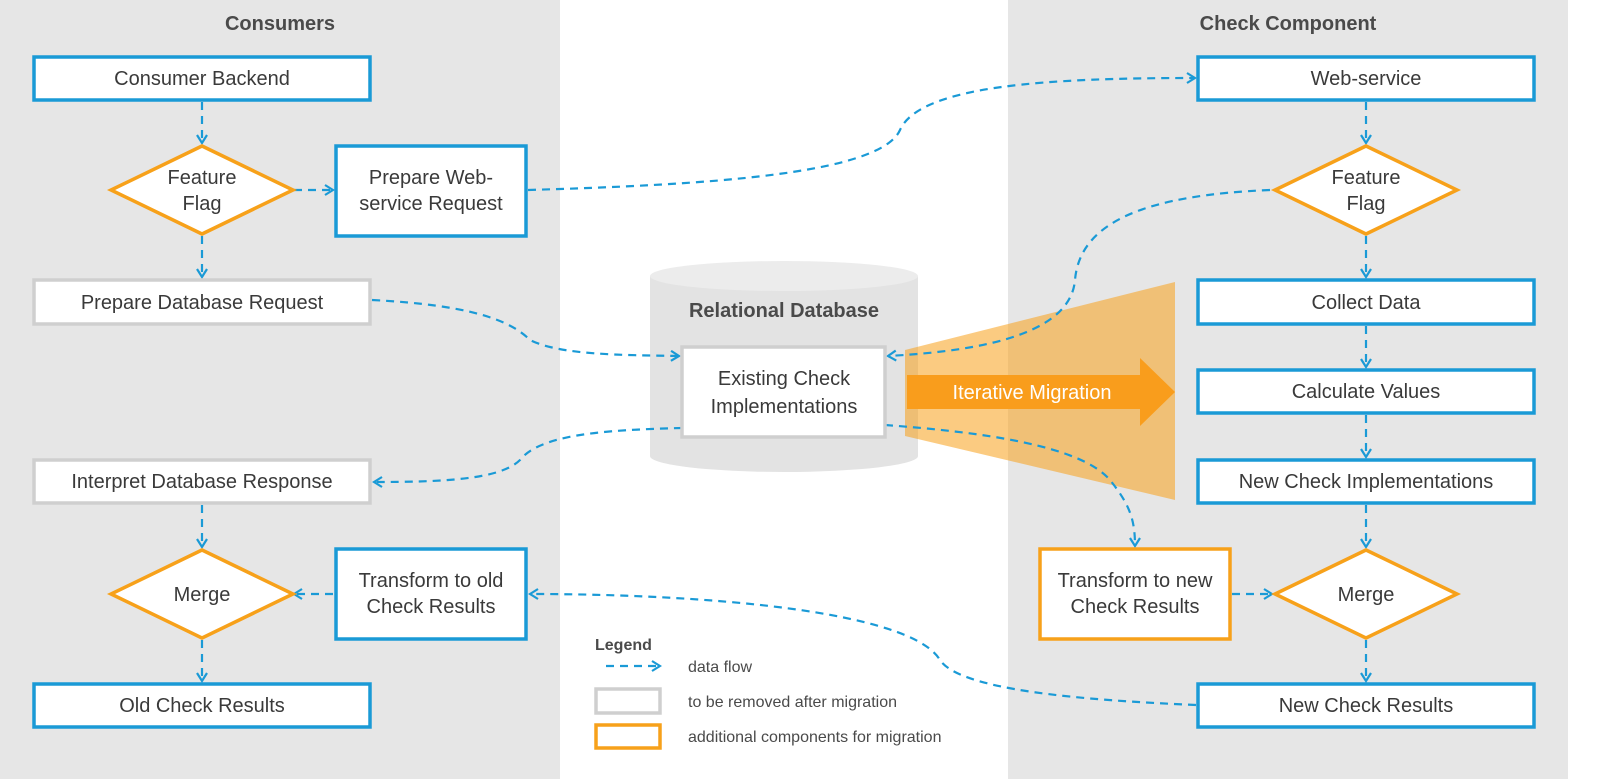 Image resolution: width=1600 pixels, height=779 pixels. I want to click on legend-removed-swatch, so click(628, 701).